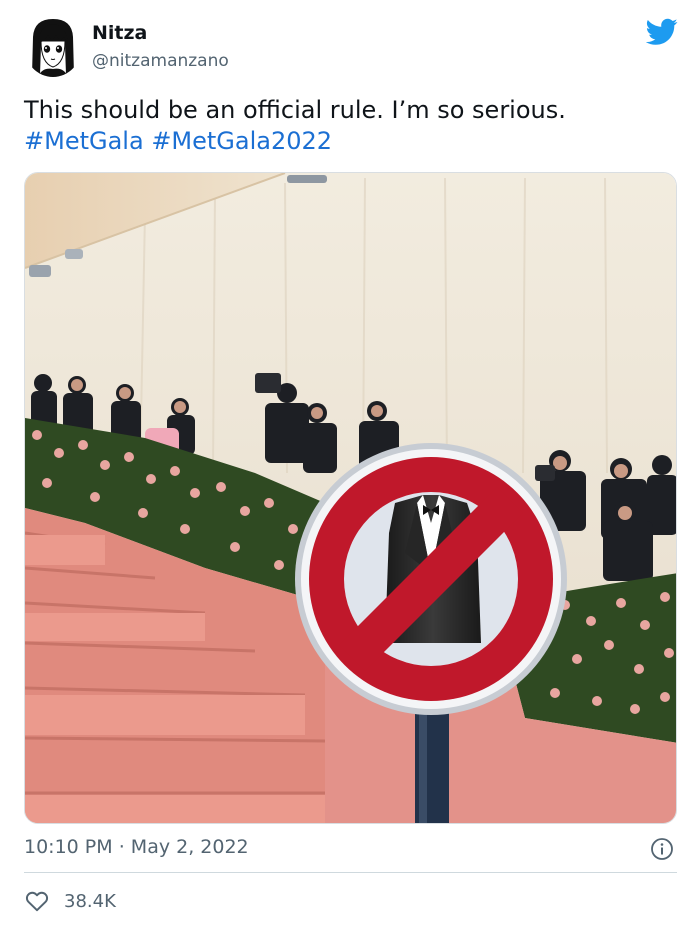 Image resolution: width=700 pixels, height=927 pixels. I want to click on timestamp: 10:10 PM · May 2, 2022, so click(136, 847).